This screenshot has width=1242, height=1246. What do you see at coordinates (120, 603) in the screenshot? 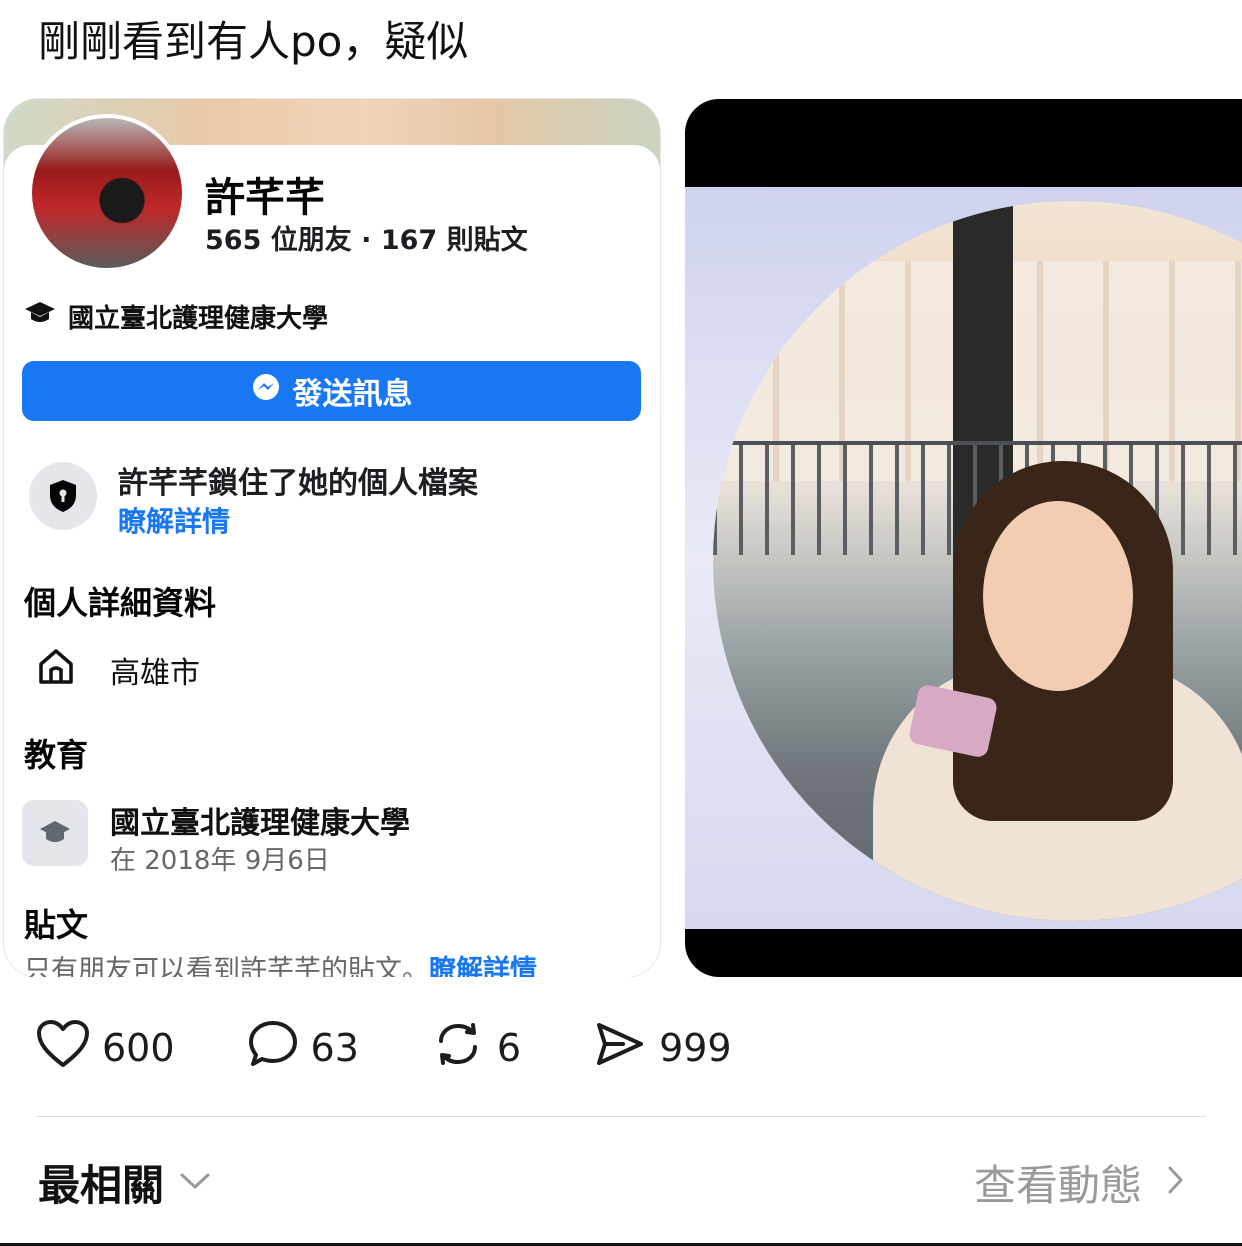
I see `details-section-title: 個人詳細資料` at bounding box center [120, 603].